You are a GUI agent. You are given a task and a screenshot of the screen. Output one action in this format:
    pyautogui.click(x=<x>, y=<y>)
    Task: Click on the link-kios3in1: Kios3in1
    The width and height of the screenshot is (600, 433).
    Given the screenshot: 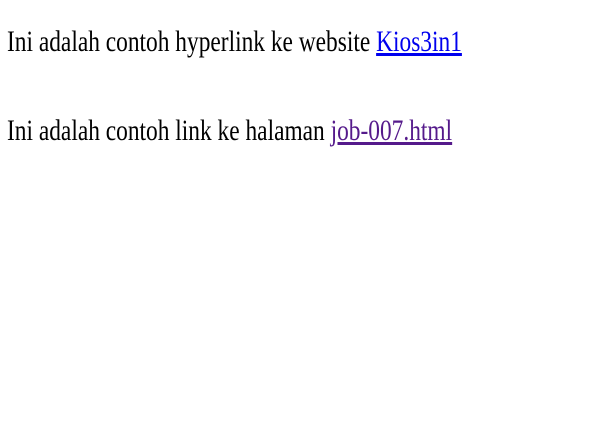 What is the action you would take?
    pyautogui.click(x=419, y=41)
    